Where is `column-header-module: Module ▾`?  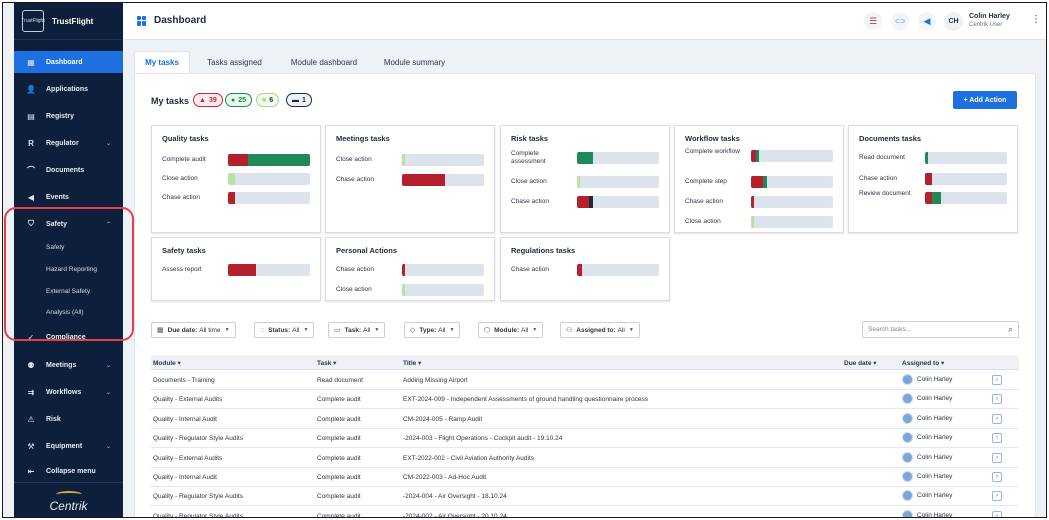
column-header-module: Module ▾ is located at coordinates (167, 363).